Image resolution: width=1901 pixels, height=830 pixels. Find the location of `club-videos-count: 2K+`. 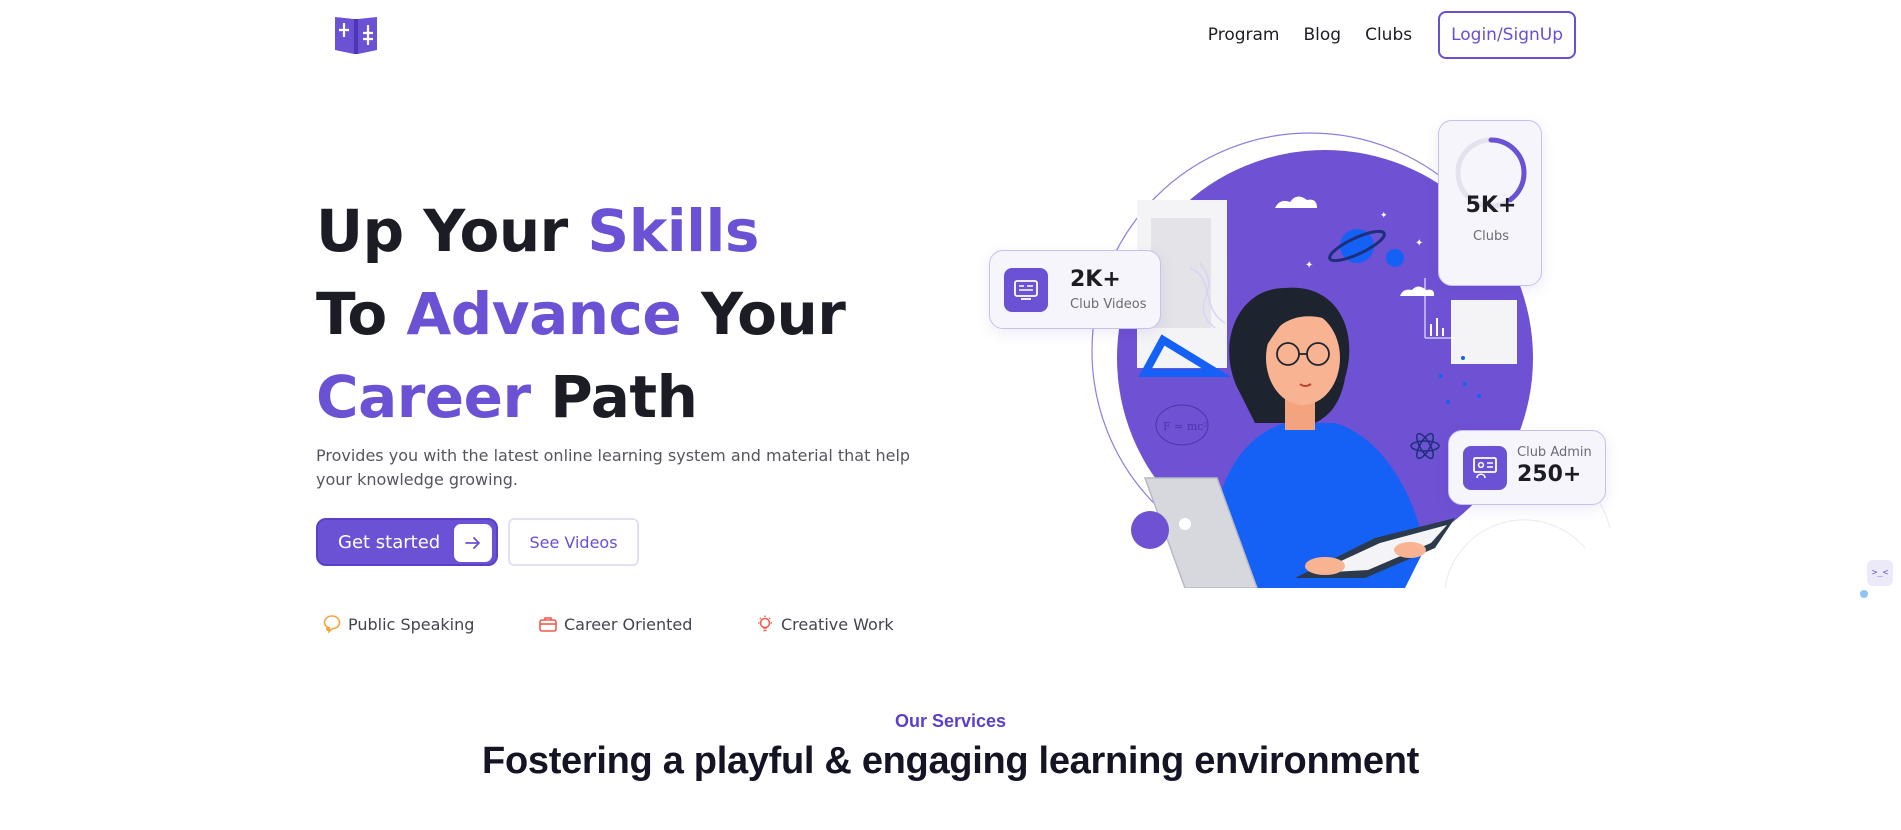

club-videos-count: 2K+ is located at coordinates (1095, 279).